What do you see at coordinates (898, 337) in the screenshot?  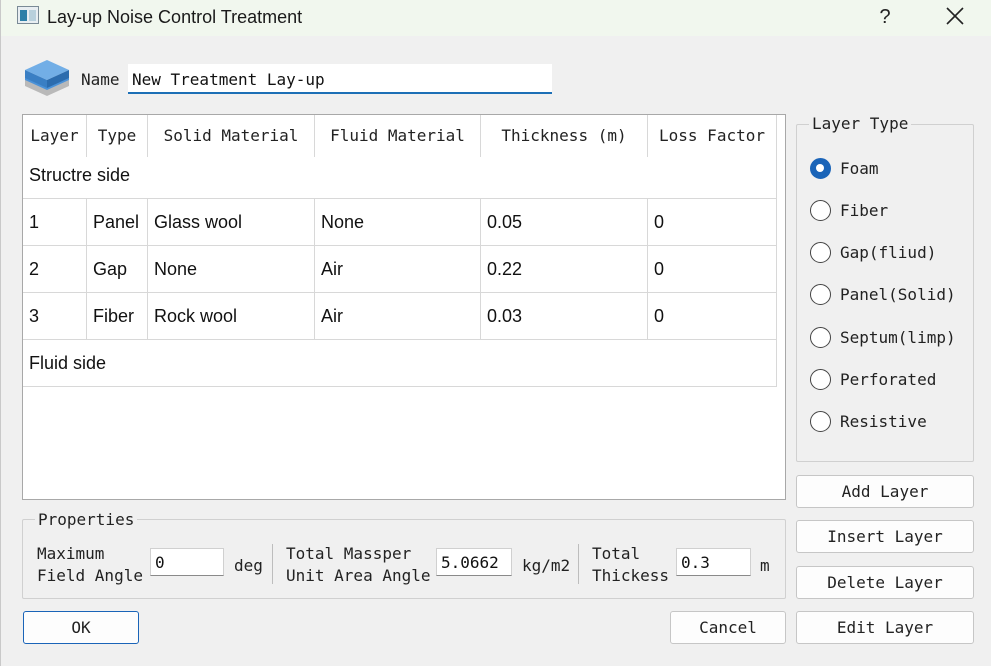 I see `radio-label: Septum(limp)` at bounding box center [898, 337].